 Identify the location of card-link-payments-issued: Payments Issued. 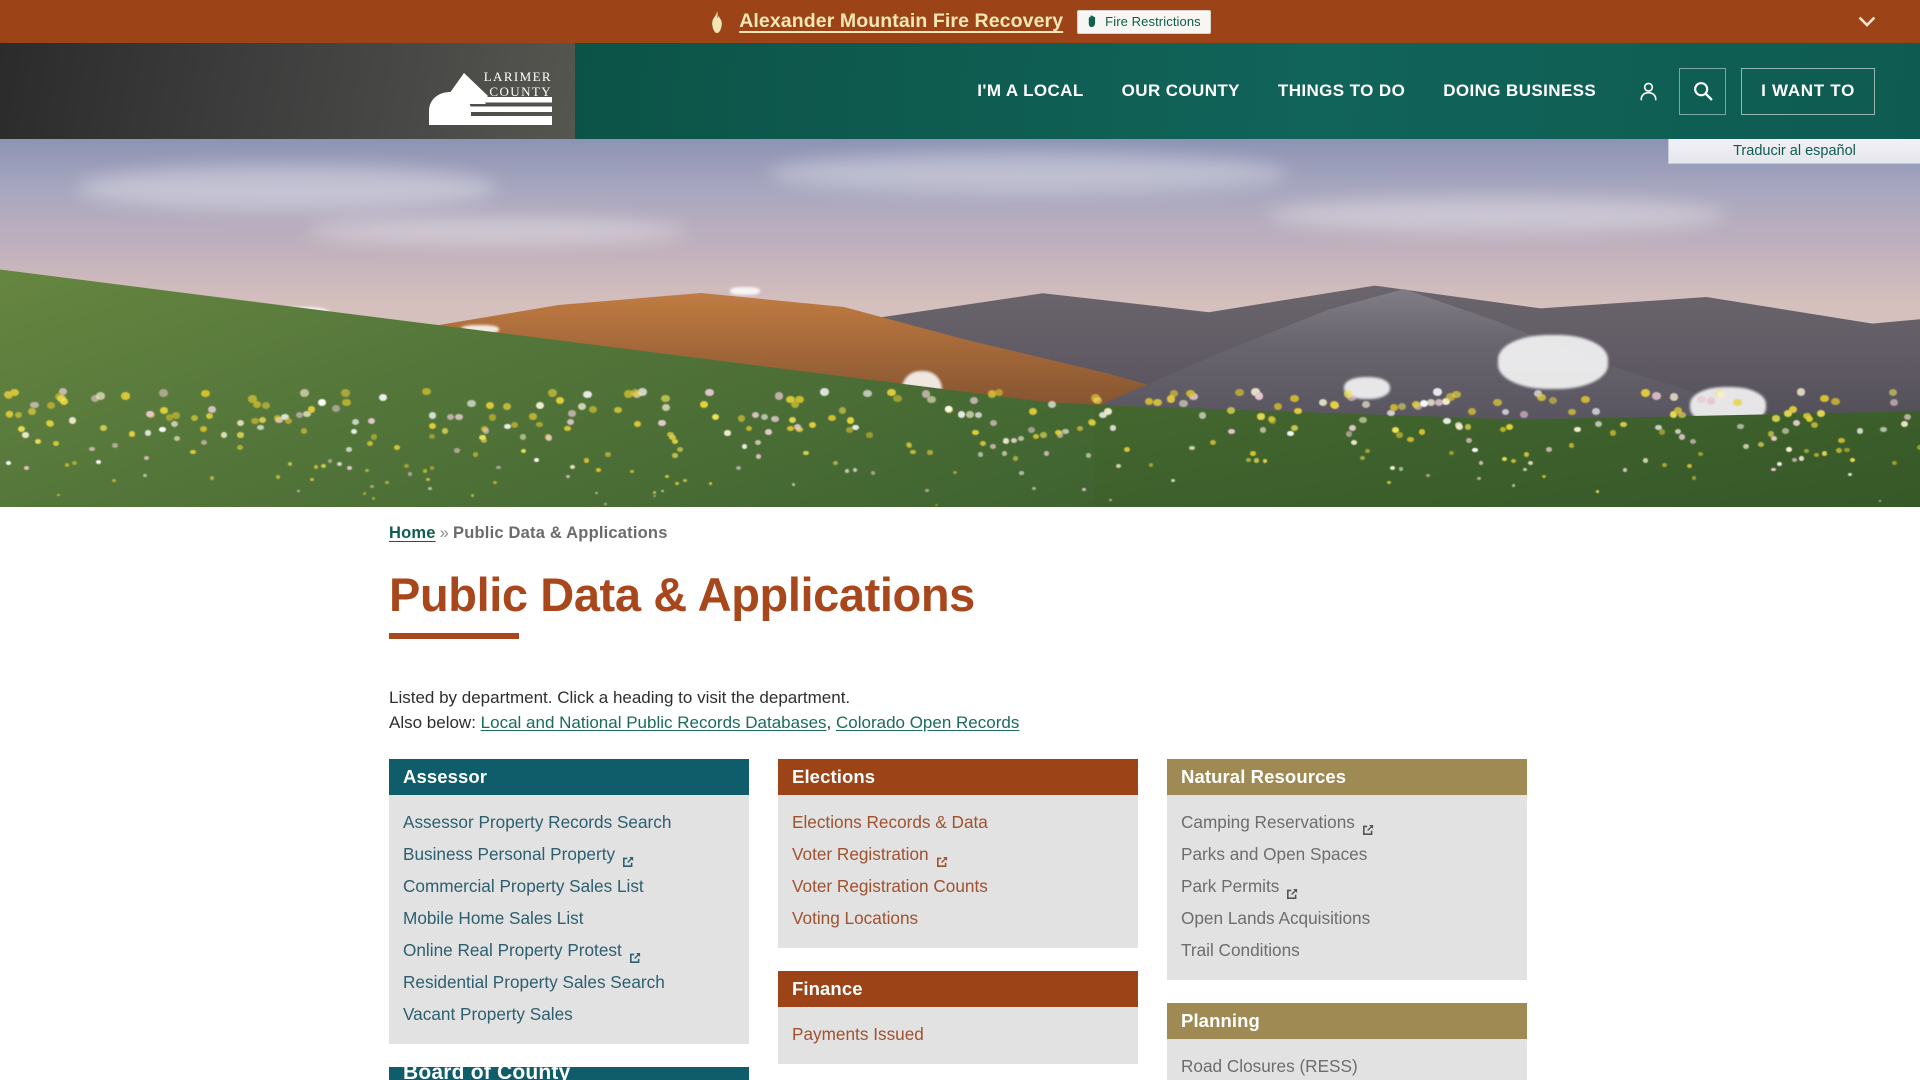
(958, 1034).